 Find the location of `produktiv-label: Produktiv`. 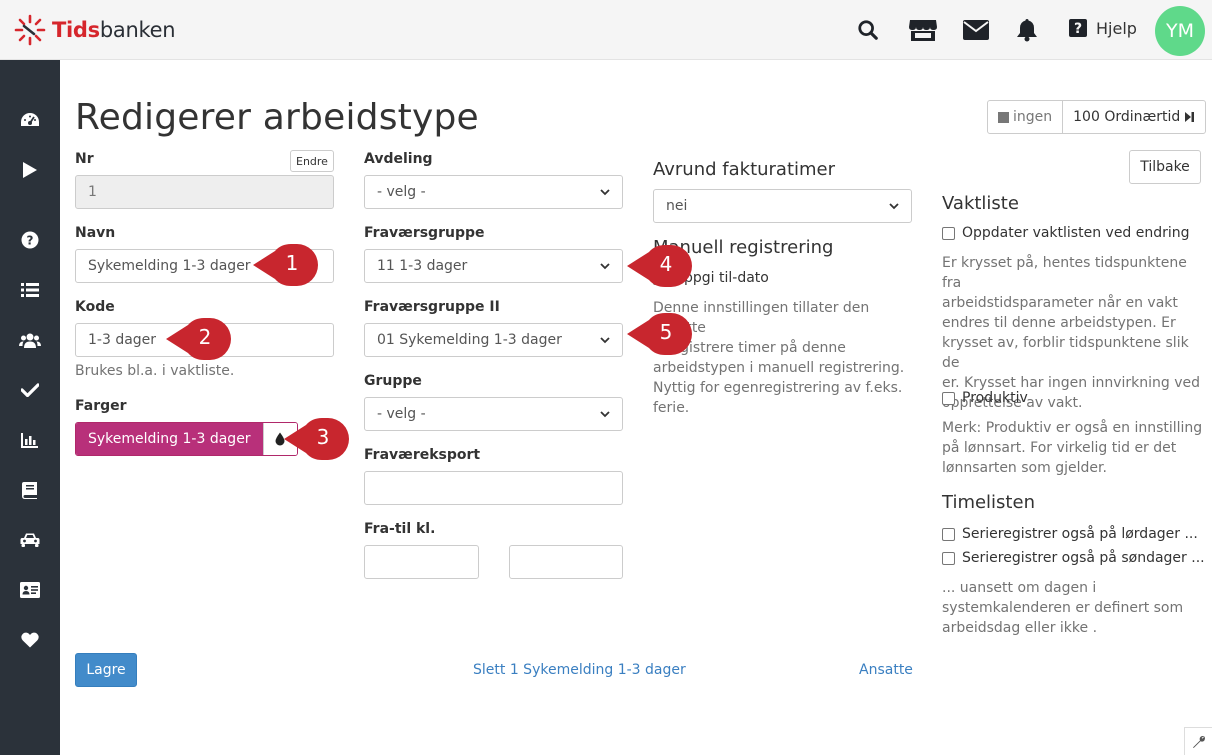

produktiv-label: Produktiv is located at coordinates (995, 398).